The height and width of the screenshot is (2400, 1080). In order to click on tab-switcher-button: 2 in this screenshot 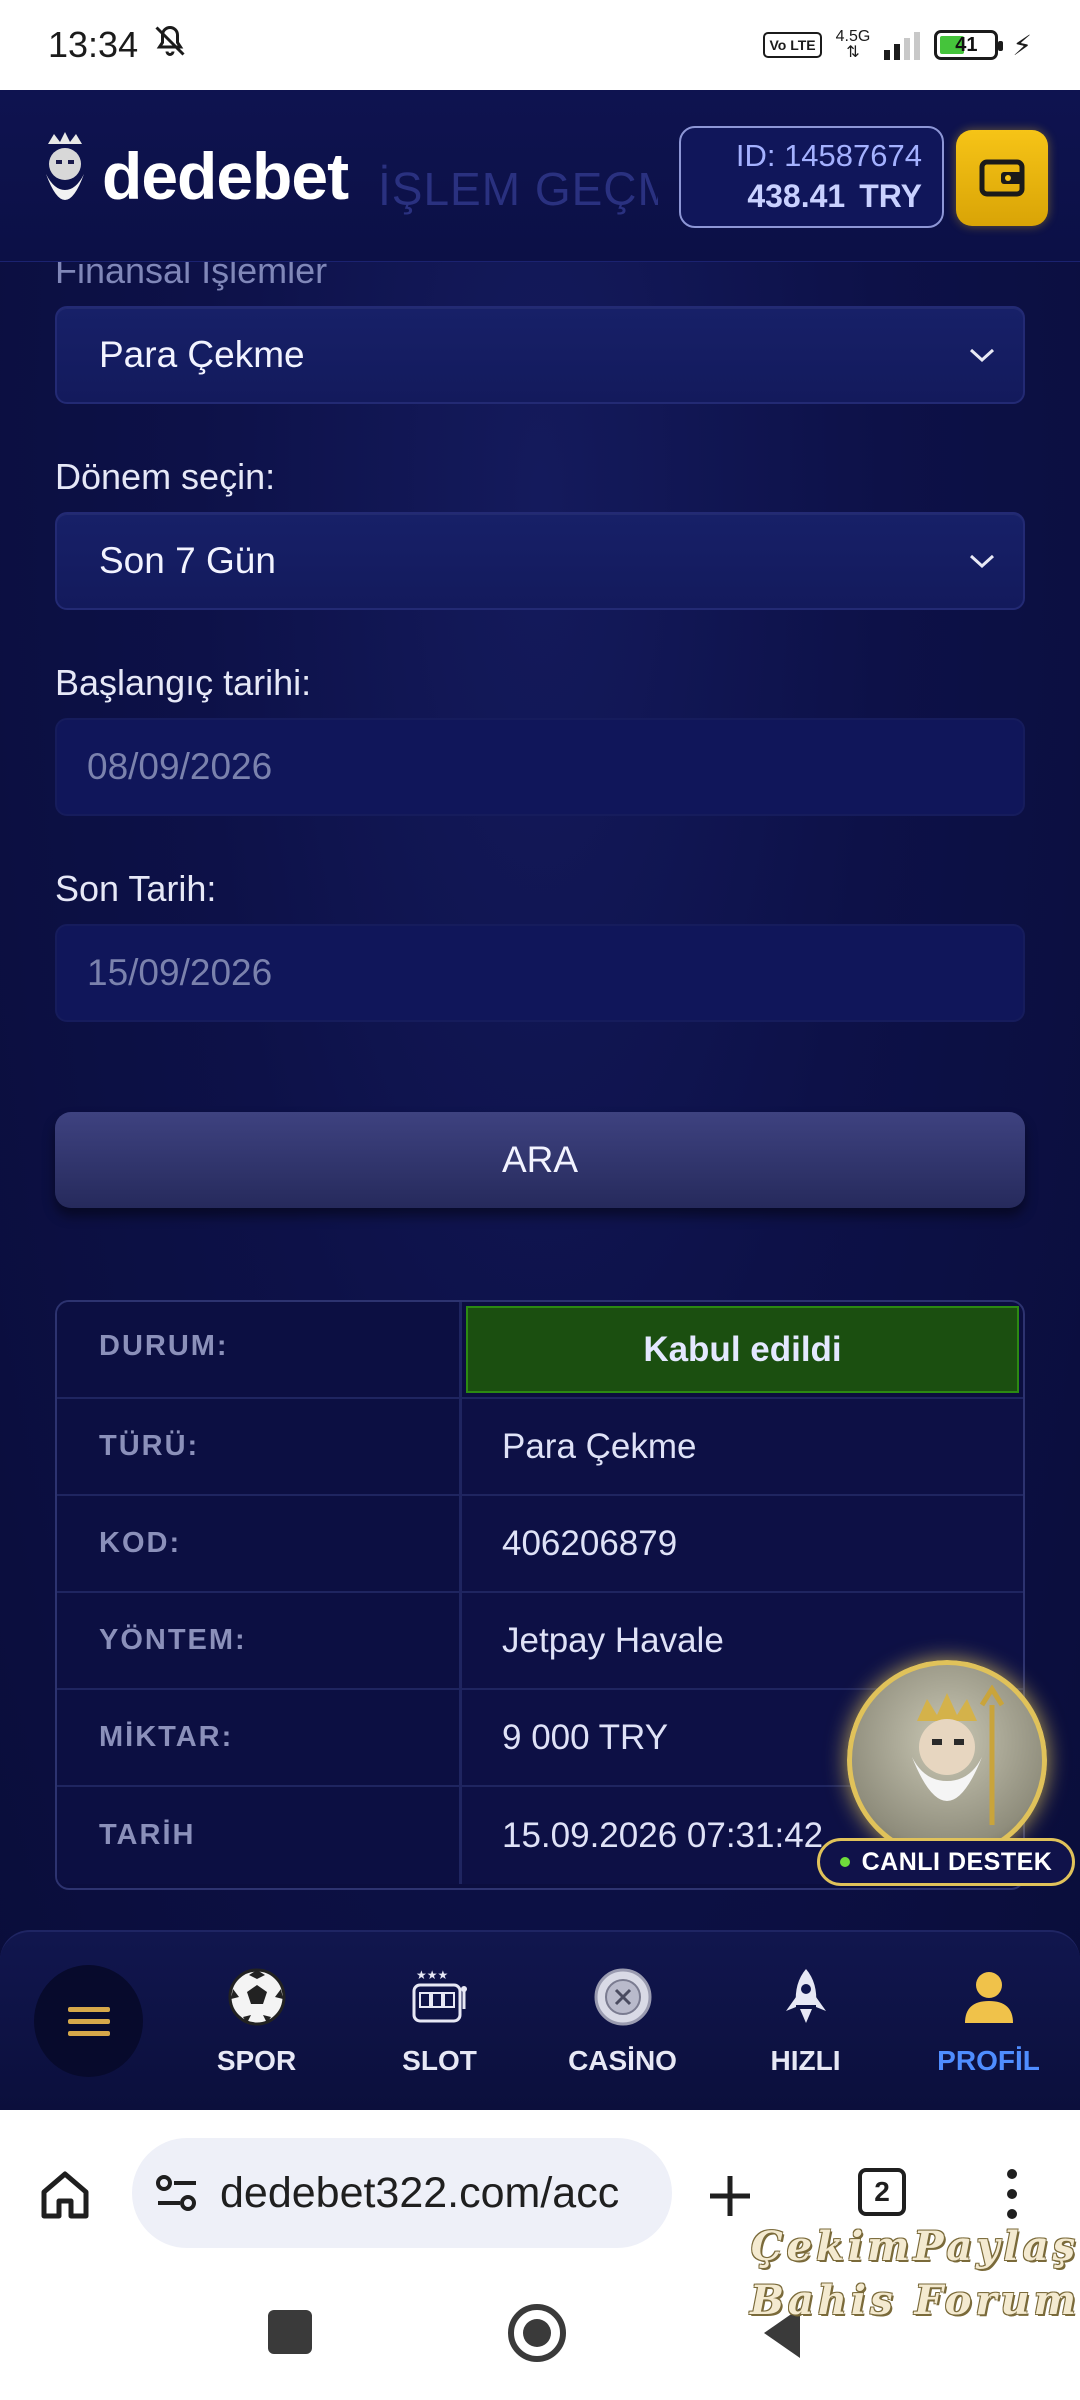, I will do `click(882, 2192)`.